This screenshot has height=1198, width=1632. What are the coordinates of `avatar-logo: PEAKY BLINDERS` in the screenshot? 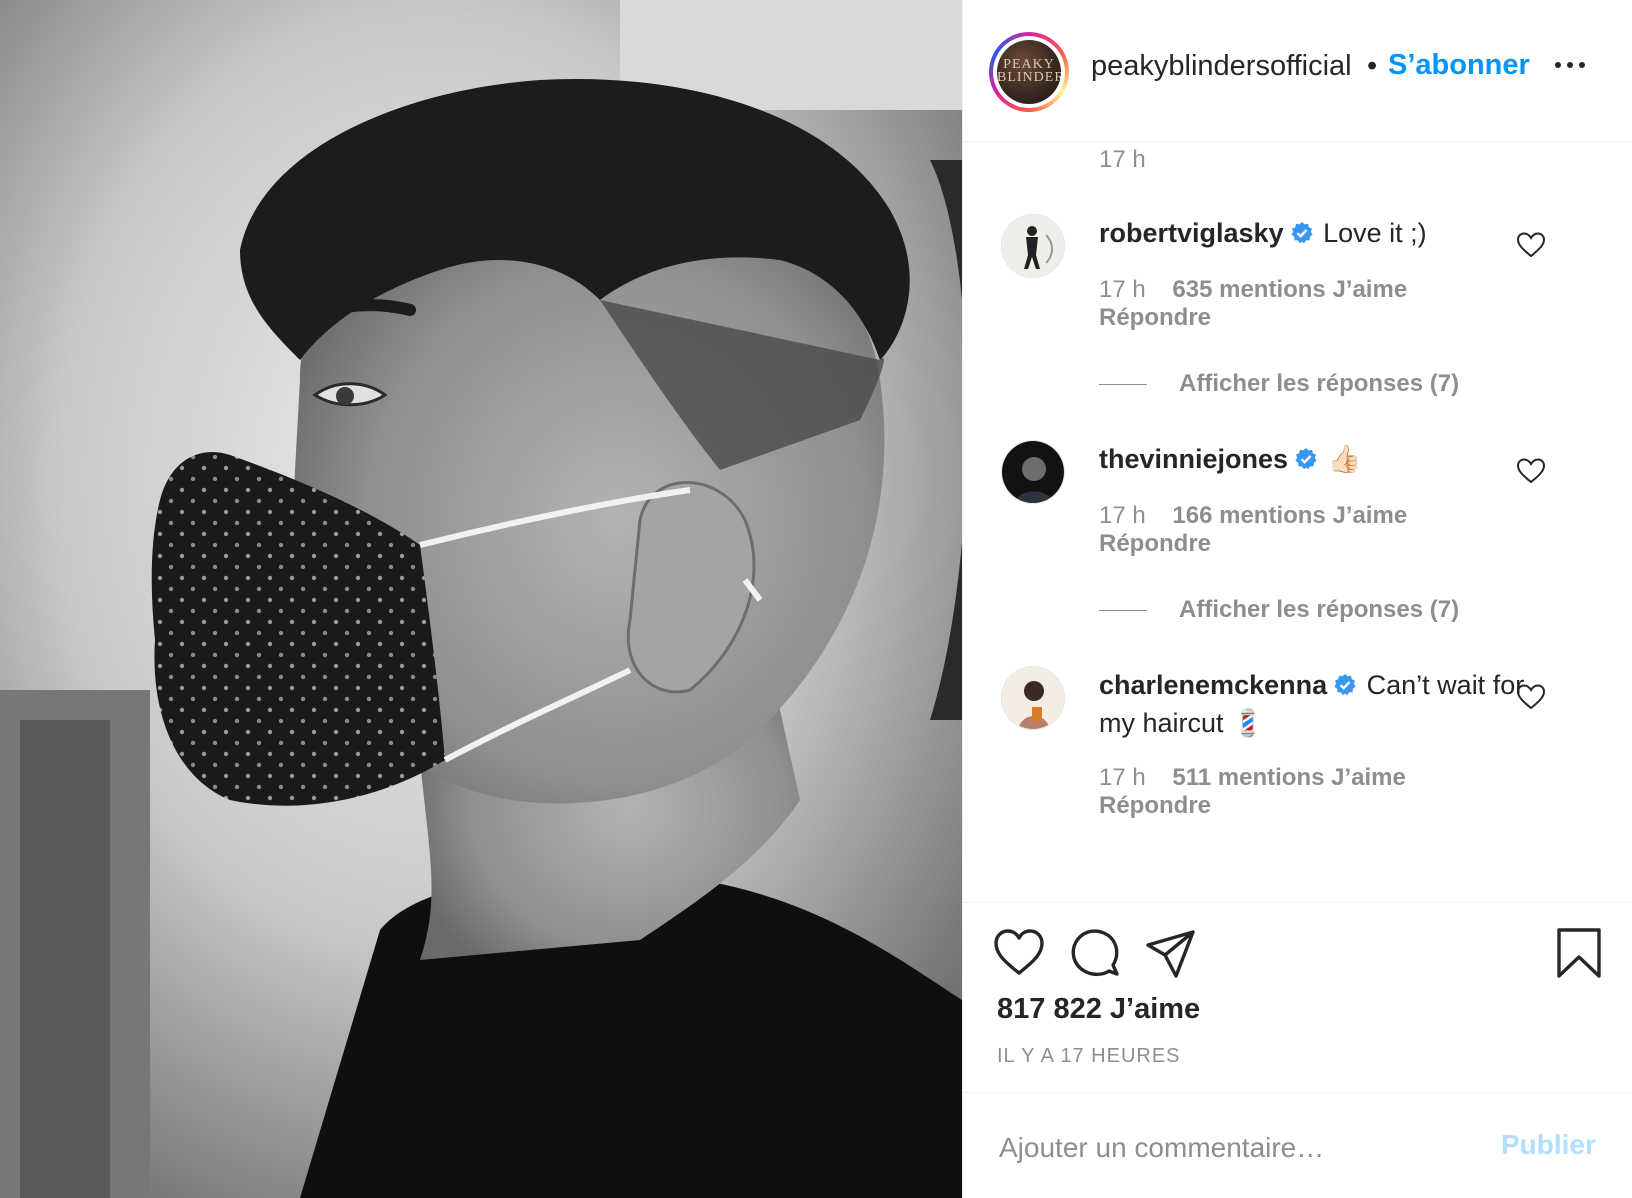 It's located at (1029, 71).